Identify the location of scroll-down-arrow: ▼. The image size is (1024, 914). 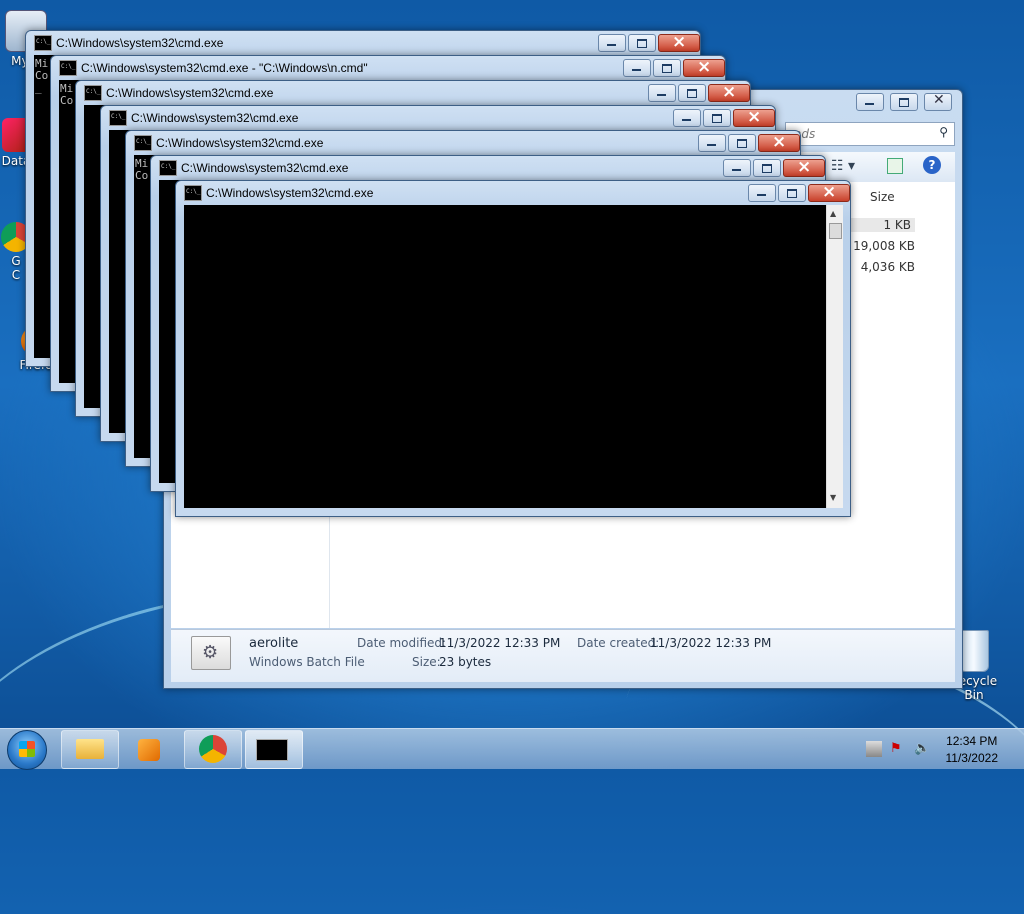
(833, 497).